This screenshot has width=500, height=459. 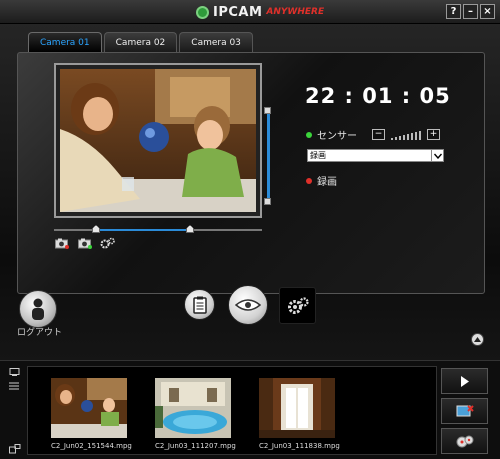 I want to click on record-label: 録画, so click(x=327, y=182).